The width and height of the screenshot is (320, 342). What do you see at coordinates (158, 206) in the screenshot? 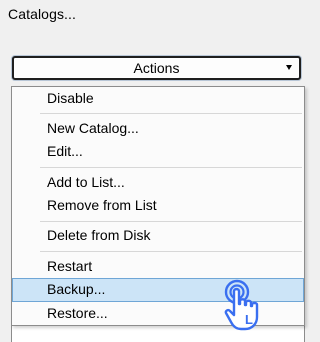
I see `menu-item-remove-from-list: Remove from List` at bounding box center [158, 206].